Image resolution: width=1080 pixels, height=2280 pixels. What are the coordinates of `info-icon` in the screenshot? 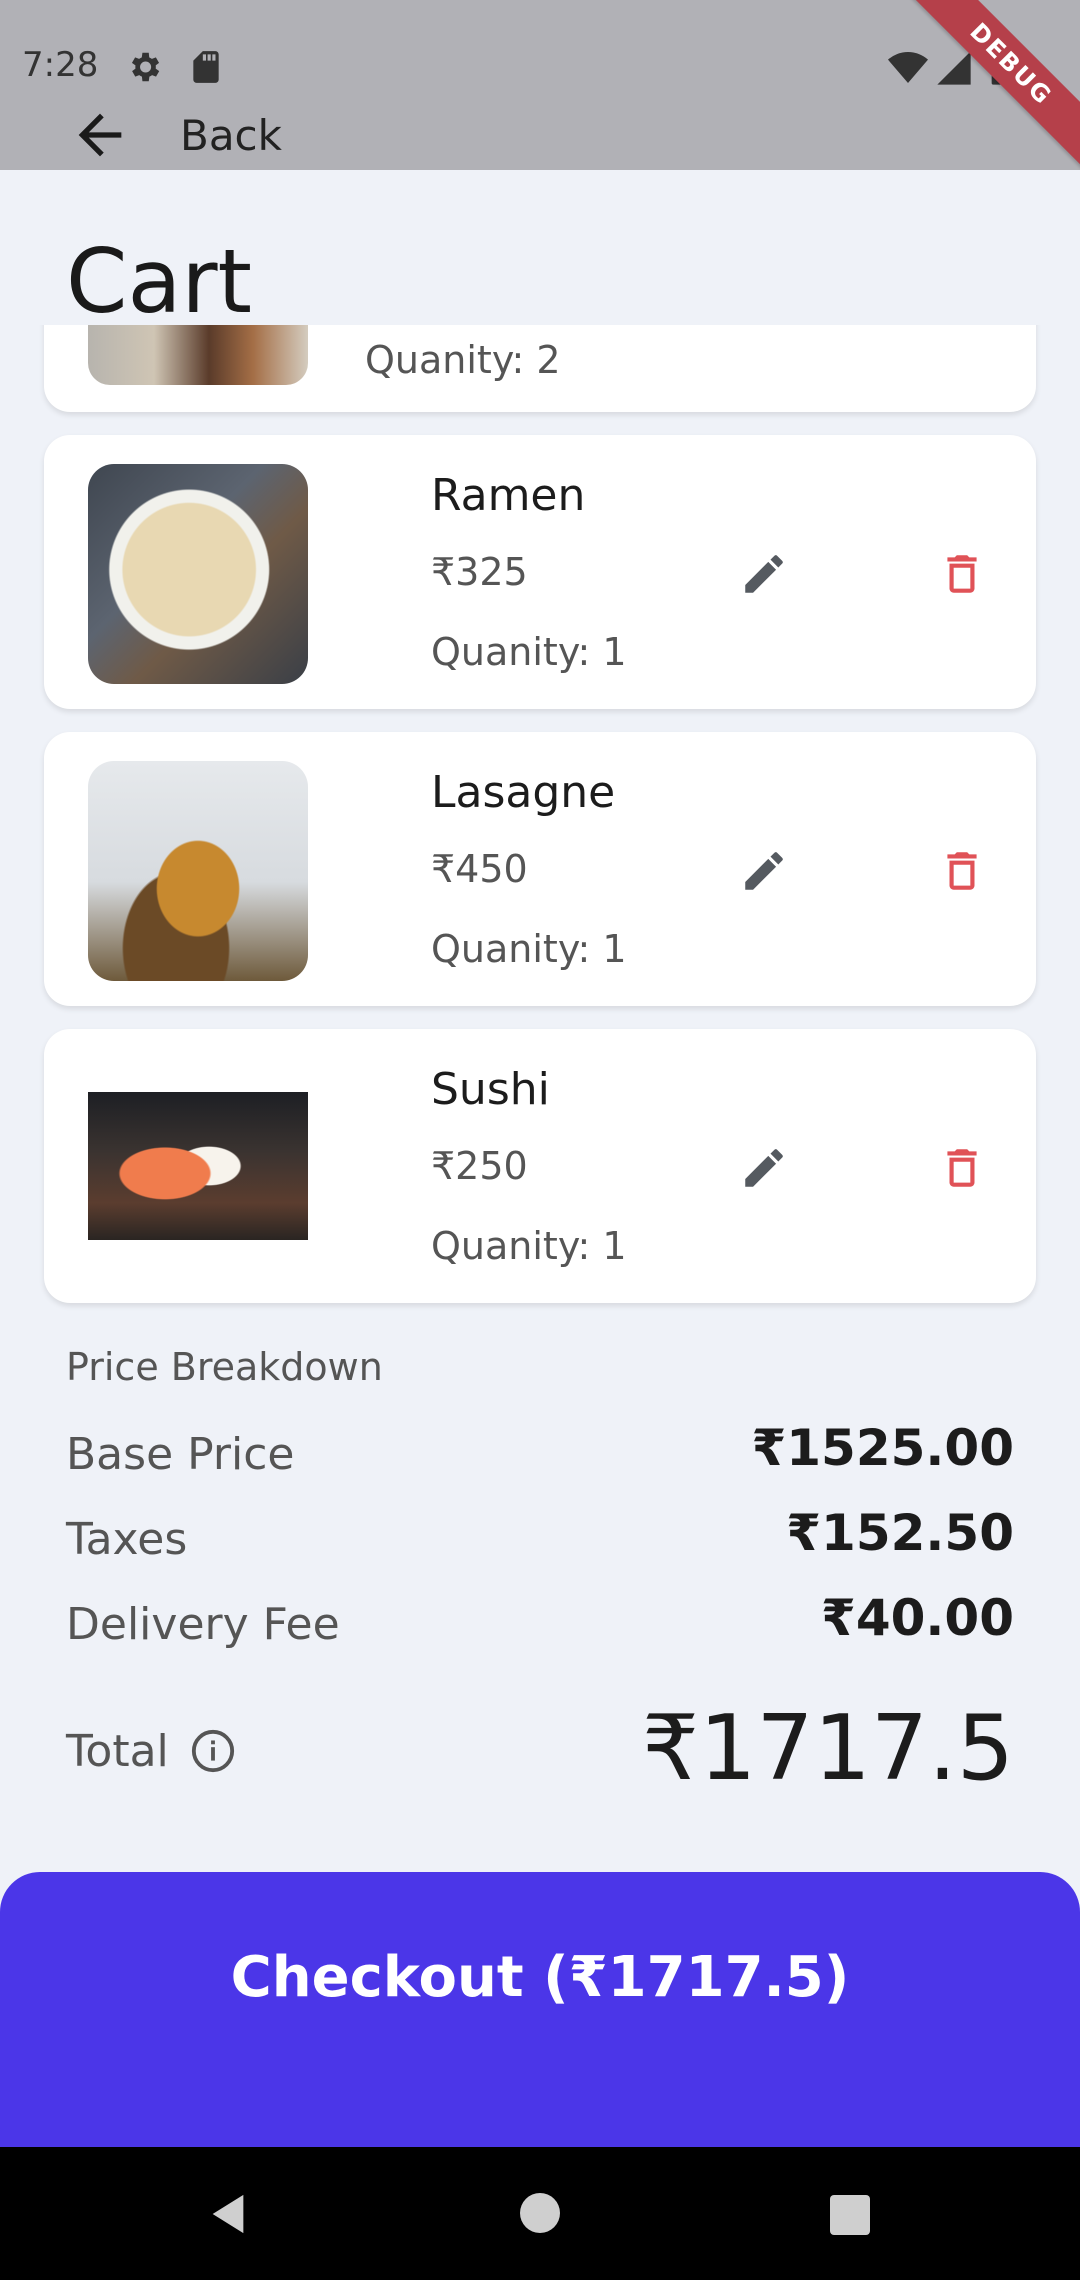 It's located at (213, 1751).